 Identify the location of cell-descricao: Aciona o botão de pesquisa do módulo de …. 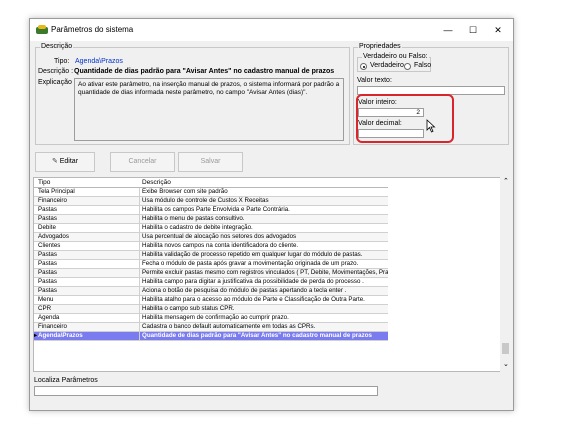
(244, 290).